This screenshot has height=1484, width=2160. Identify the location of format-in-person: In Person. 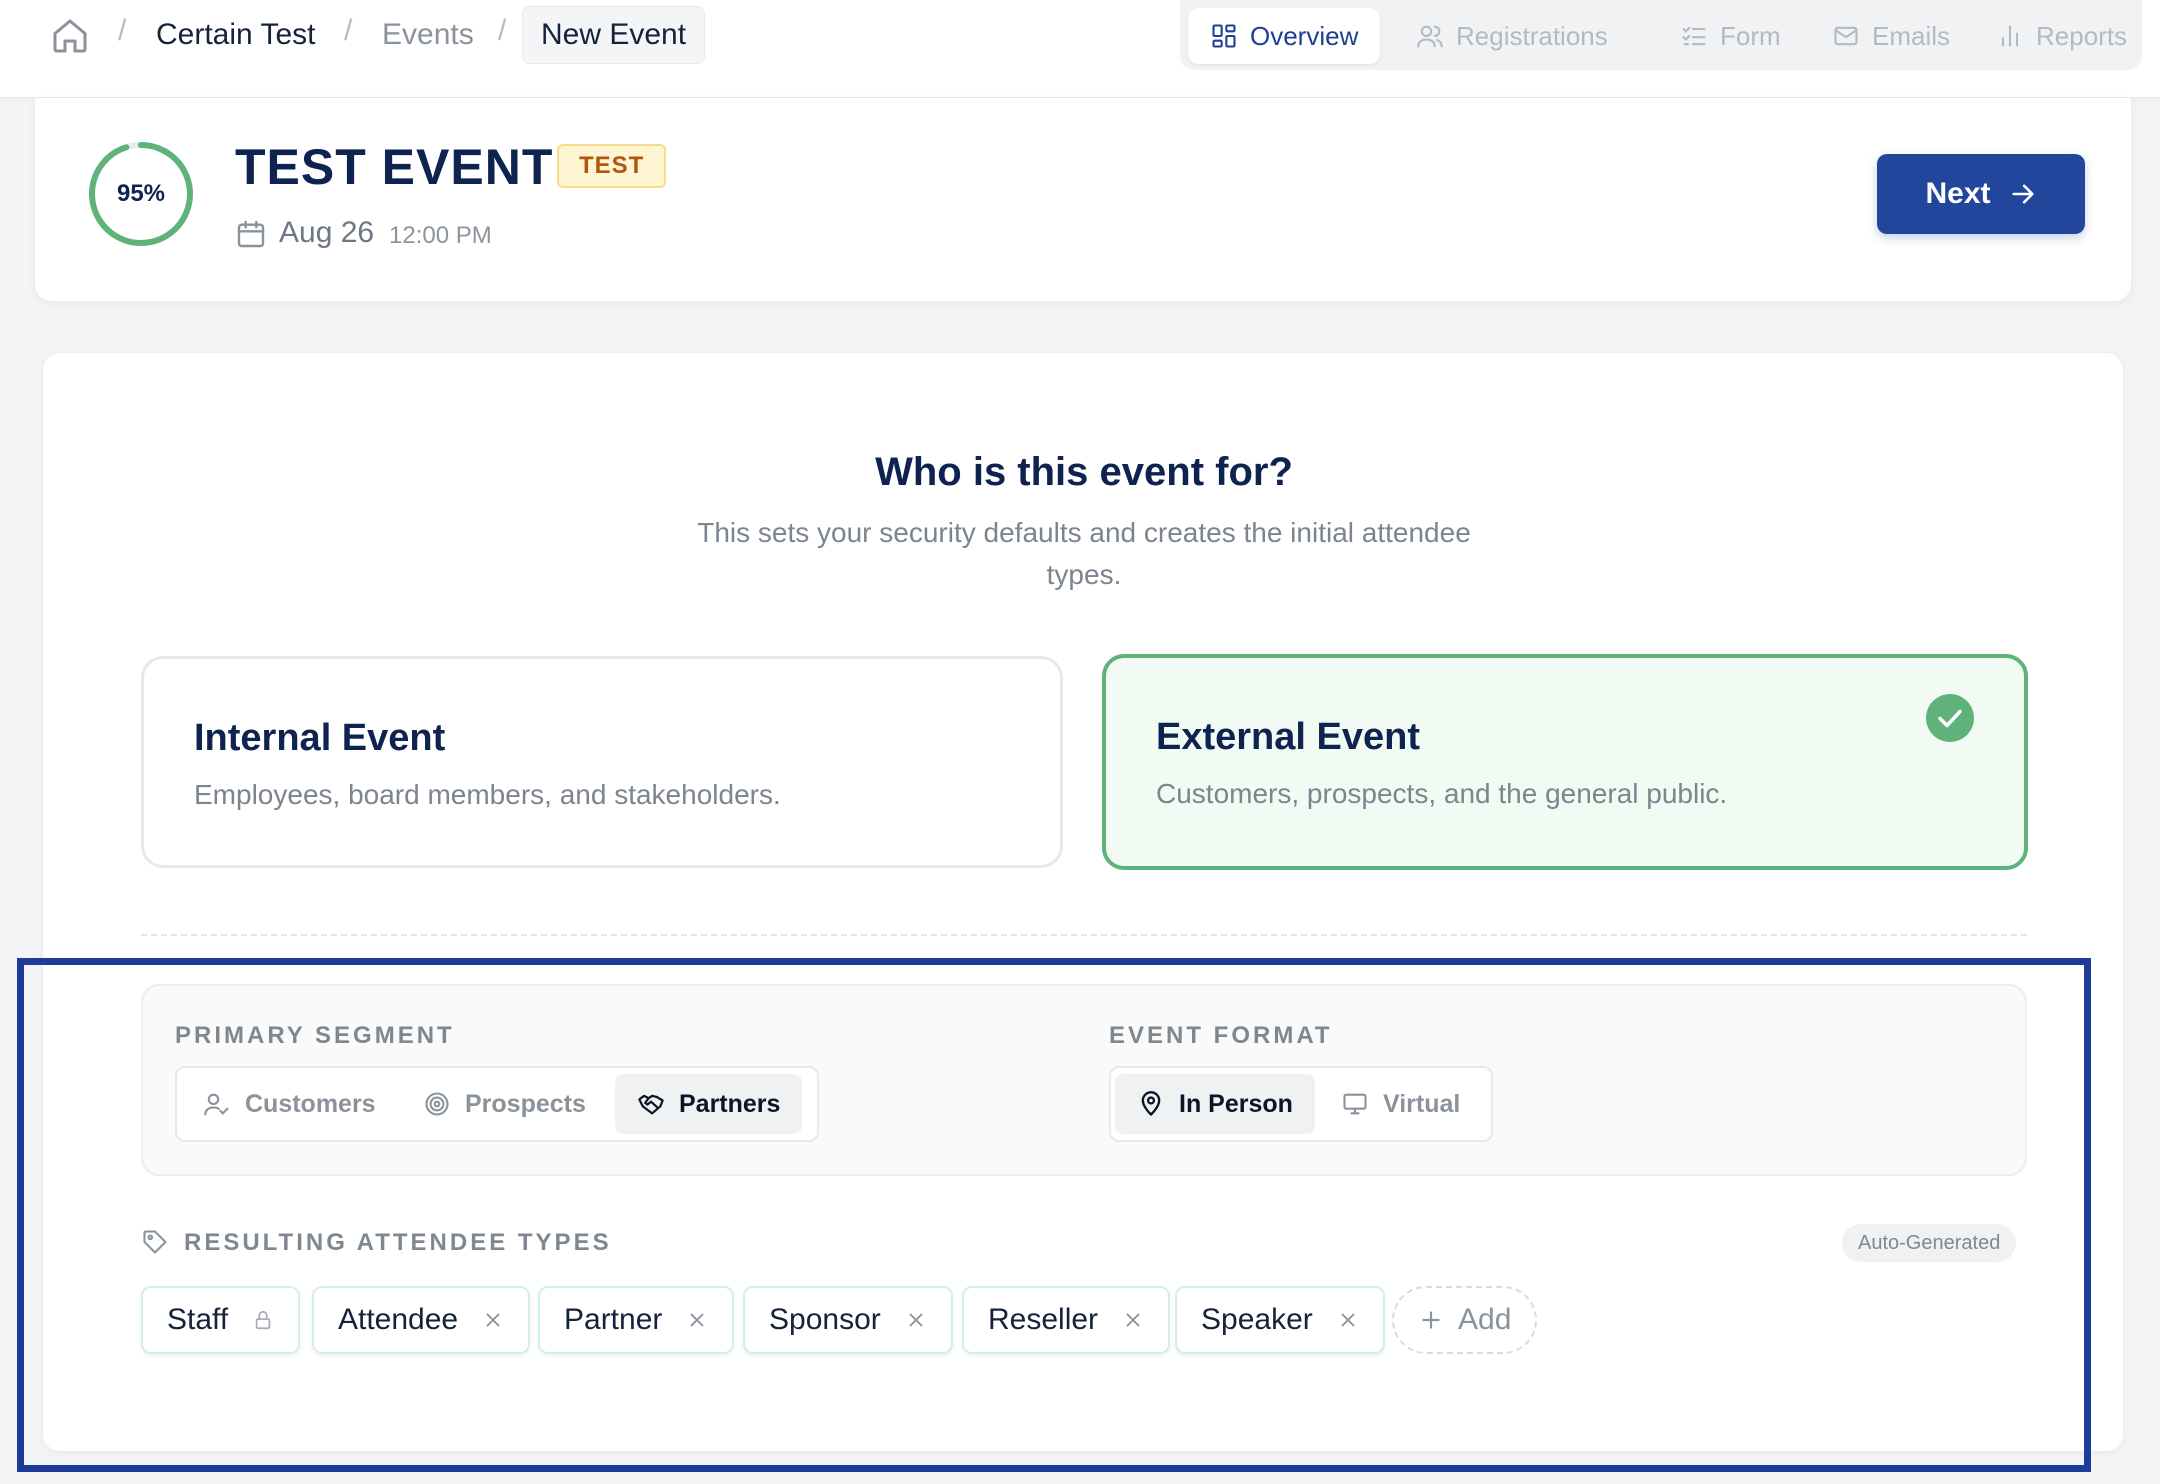
(1215, 1104).